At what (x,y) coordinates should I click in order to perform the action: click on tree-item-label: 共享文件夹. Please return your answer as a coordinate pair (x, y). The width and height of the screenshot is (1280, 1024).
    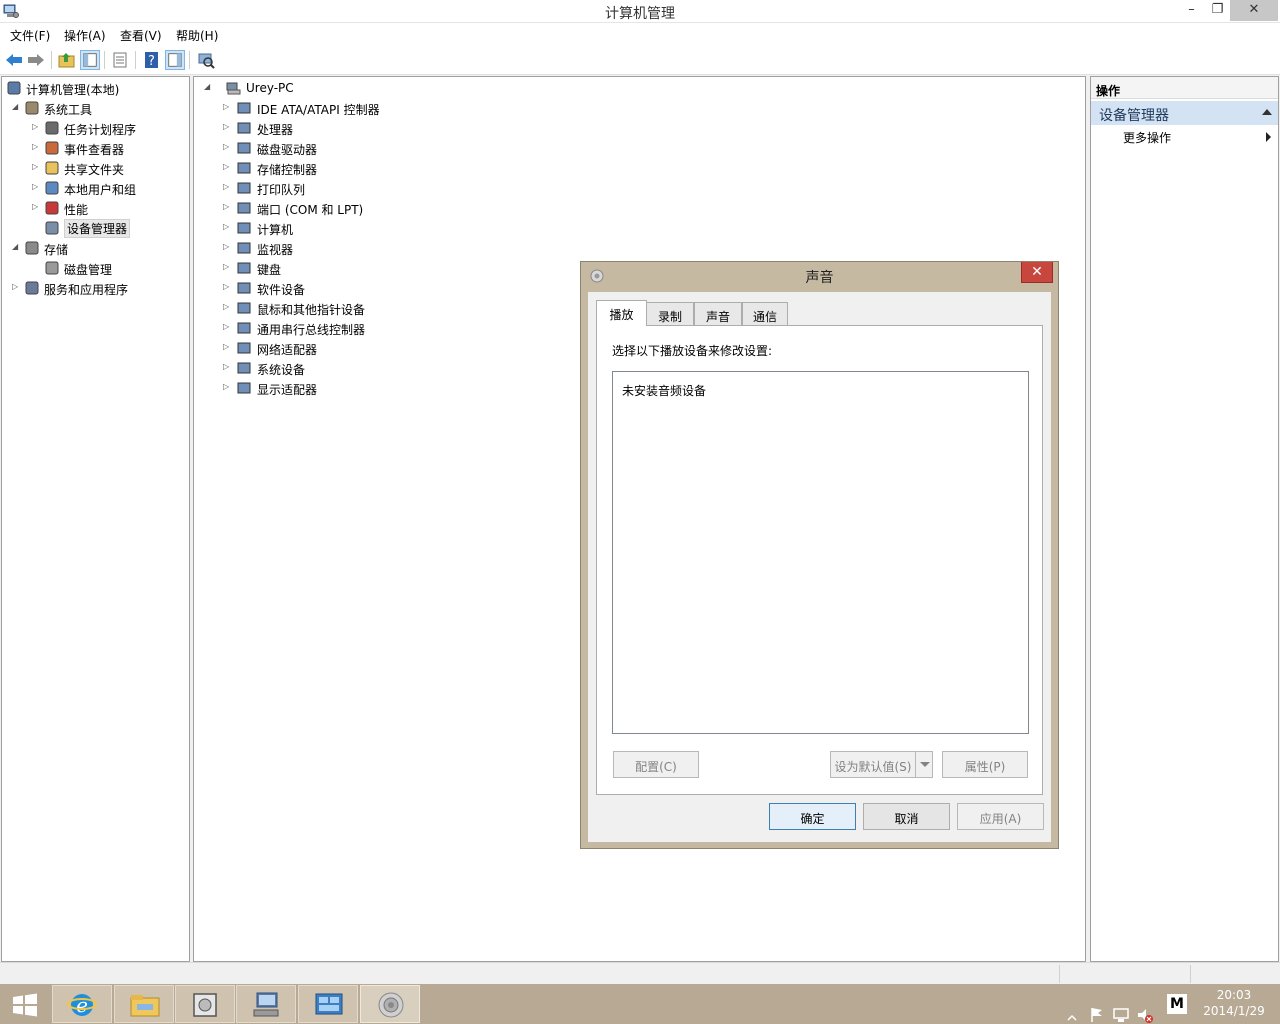
    Looking at the image, I should click on (94, 170).